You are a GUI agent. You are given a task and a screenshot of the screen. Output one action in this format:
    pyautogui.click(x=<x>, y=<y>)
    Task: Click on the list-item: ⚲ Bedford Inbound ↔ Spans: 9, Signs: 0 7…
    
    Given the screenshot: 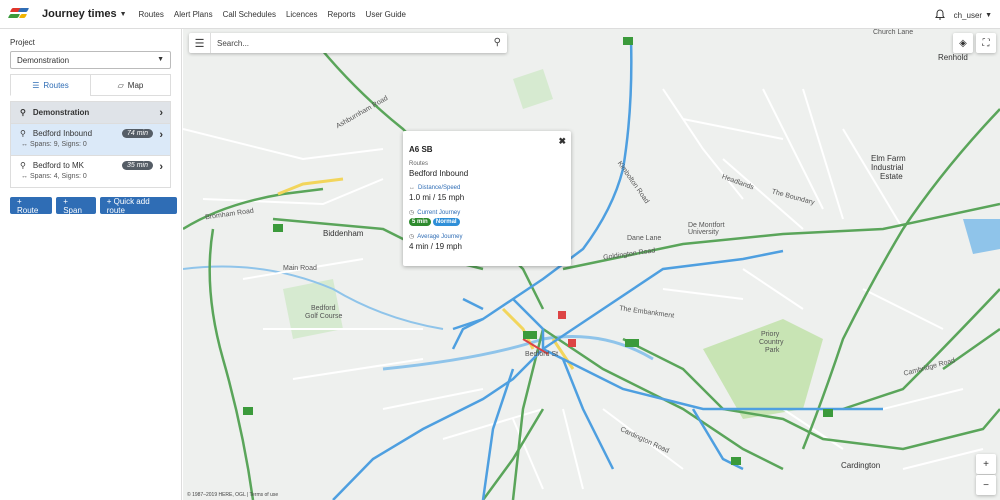 What is the action you would take?
    pyautogui.click(x=90, y=139)
    